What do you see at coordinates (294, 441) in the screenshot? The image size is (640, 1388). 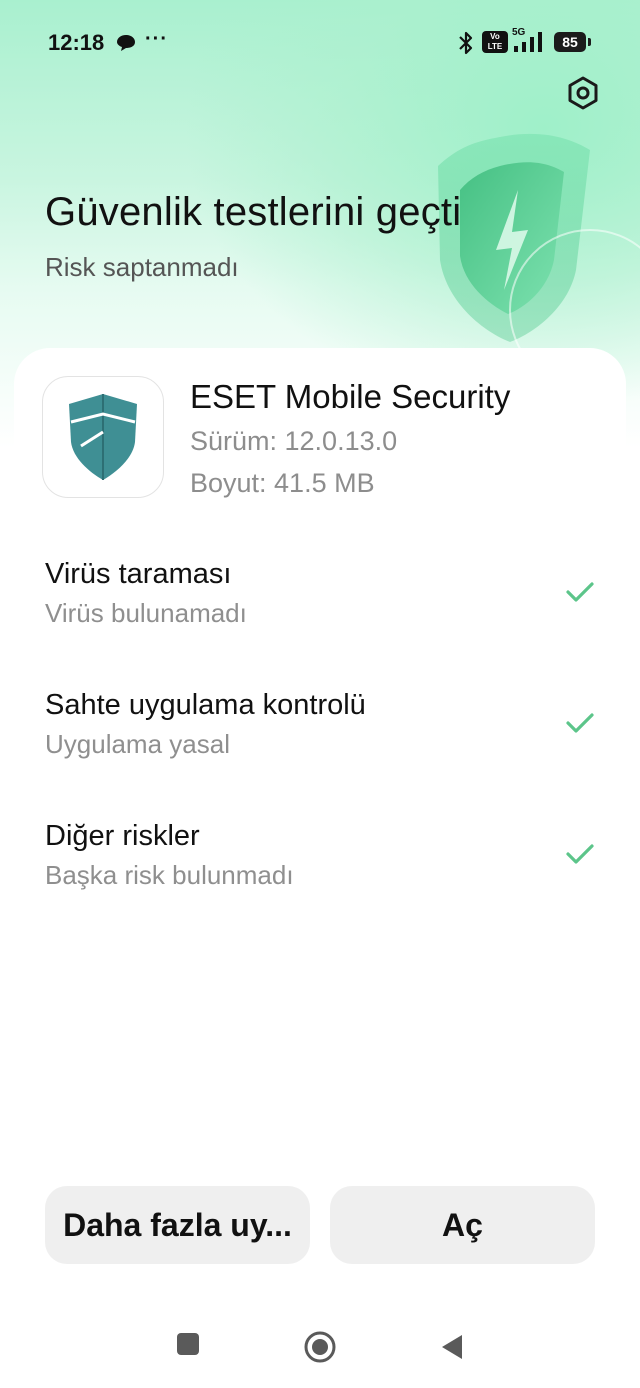 I see `app-version: Sürüm: 12.0.13.0` at bounding box center [294, 441].